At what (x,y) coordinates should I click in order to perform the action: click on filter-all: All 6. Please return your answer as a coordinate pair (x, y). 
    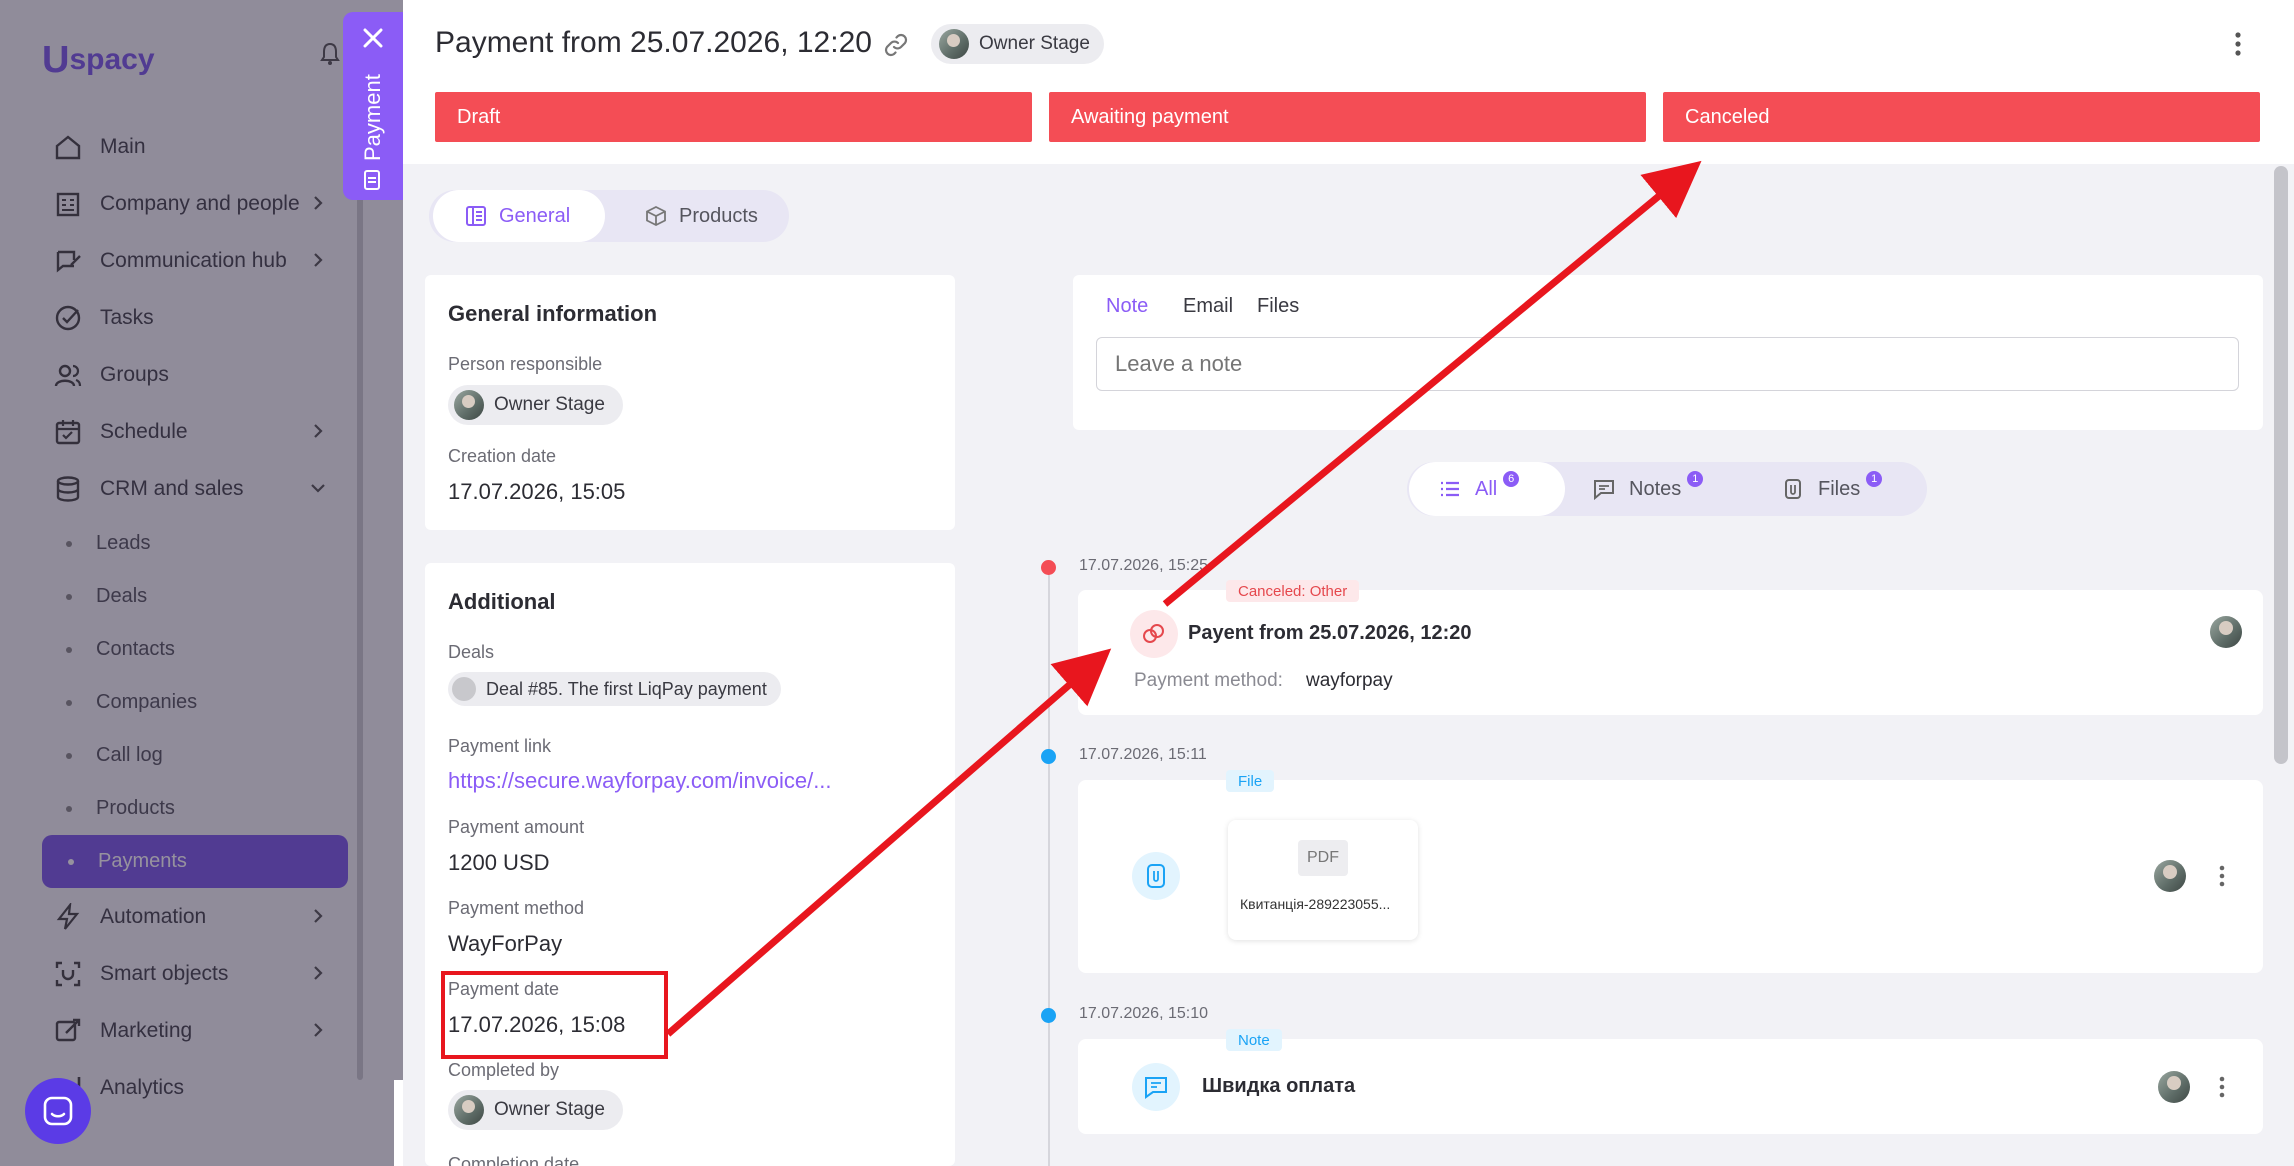
    Looking at the image, I should click on (1487, 489).